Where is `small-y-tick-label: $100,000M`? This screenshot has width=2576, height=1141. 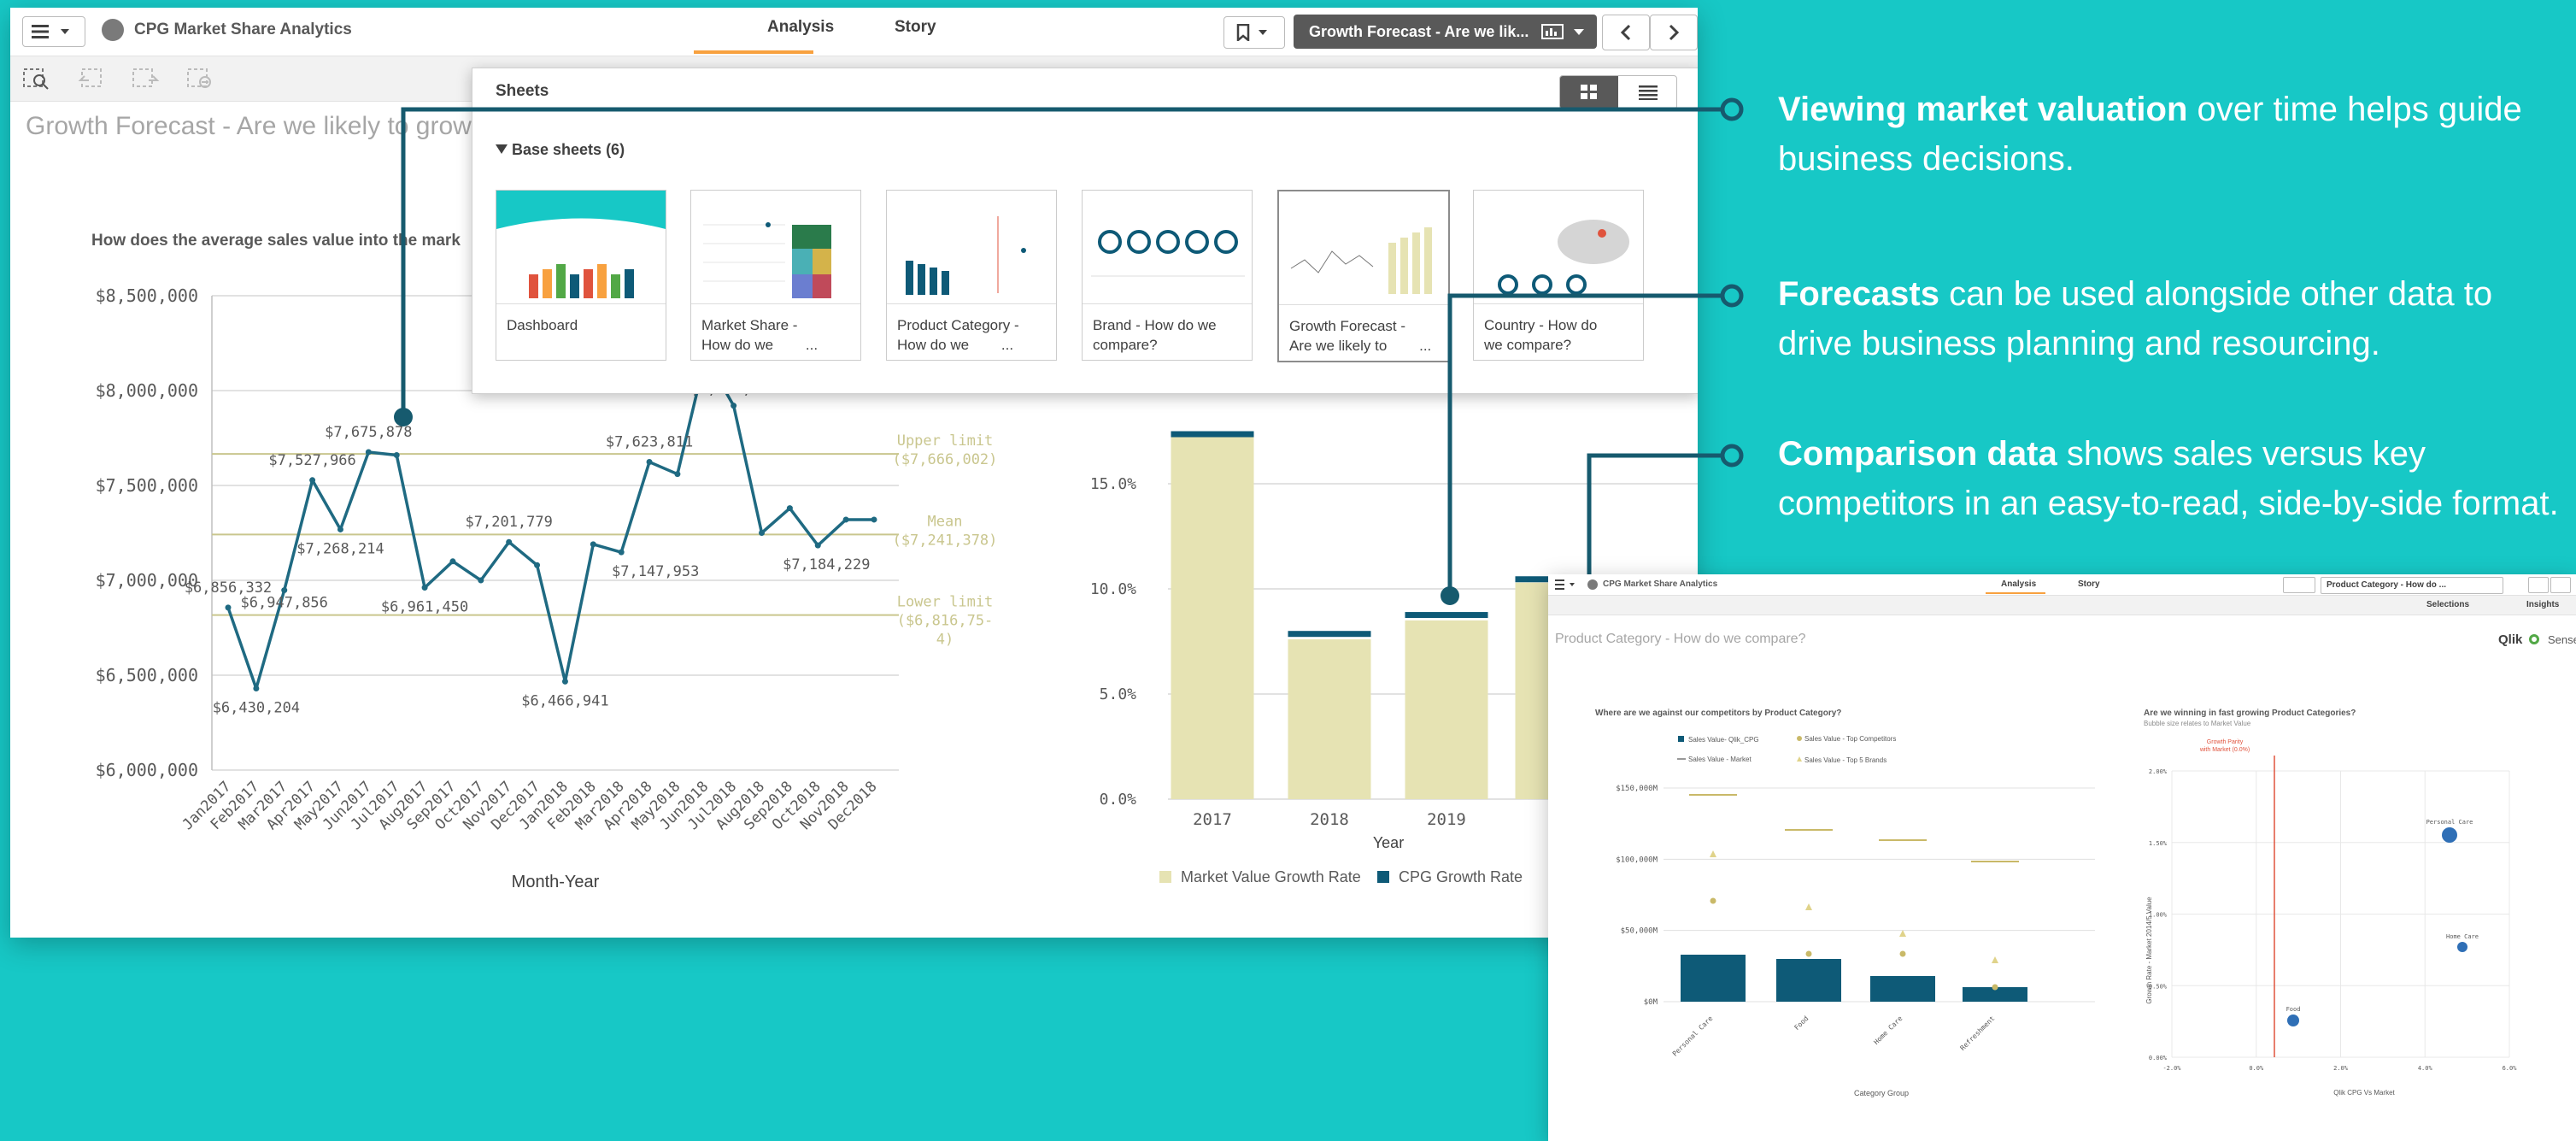
small-y-tick-label: $100,000M is located at coordinates (1637, 860).